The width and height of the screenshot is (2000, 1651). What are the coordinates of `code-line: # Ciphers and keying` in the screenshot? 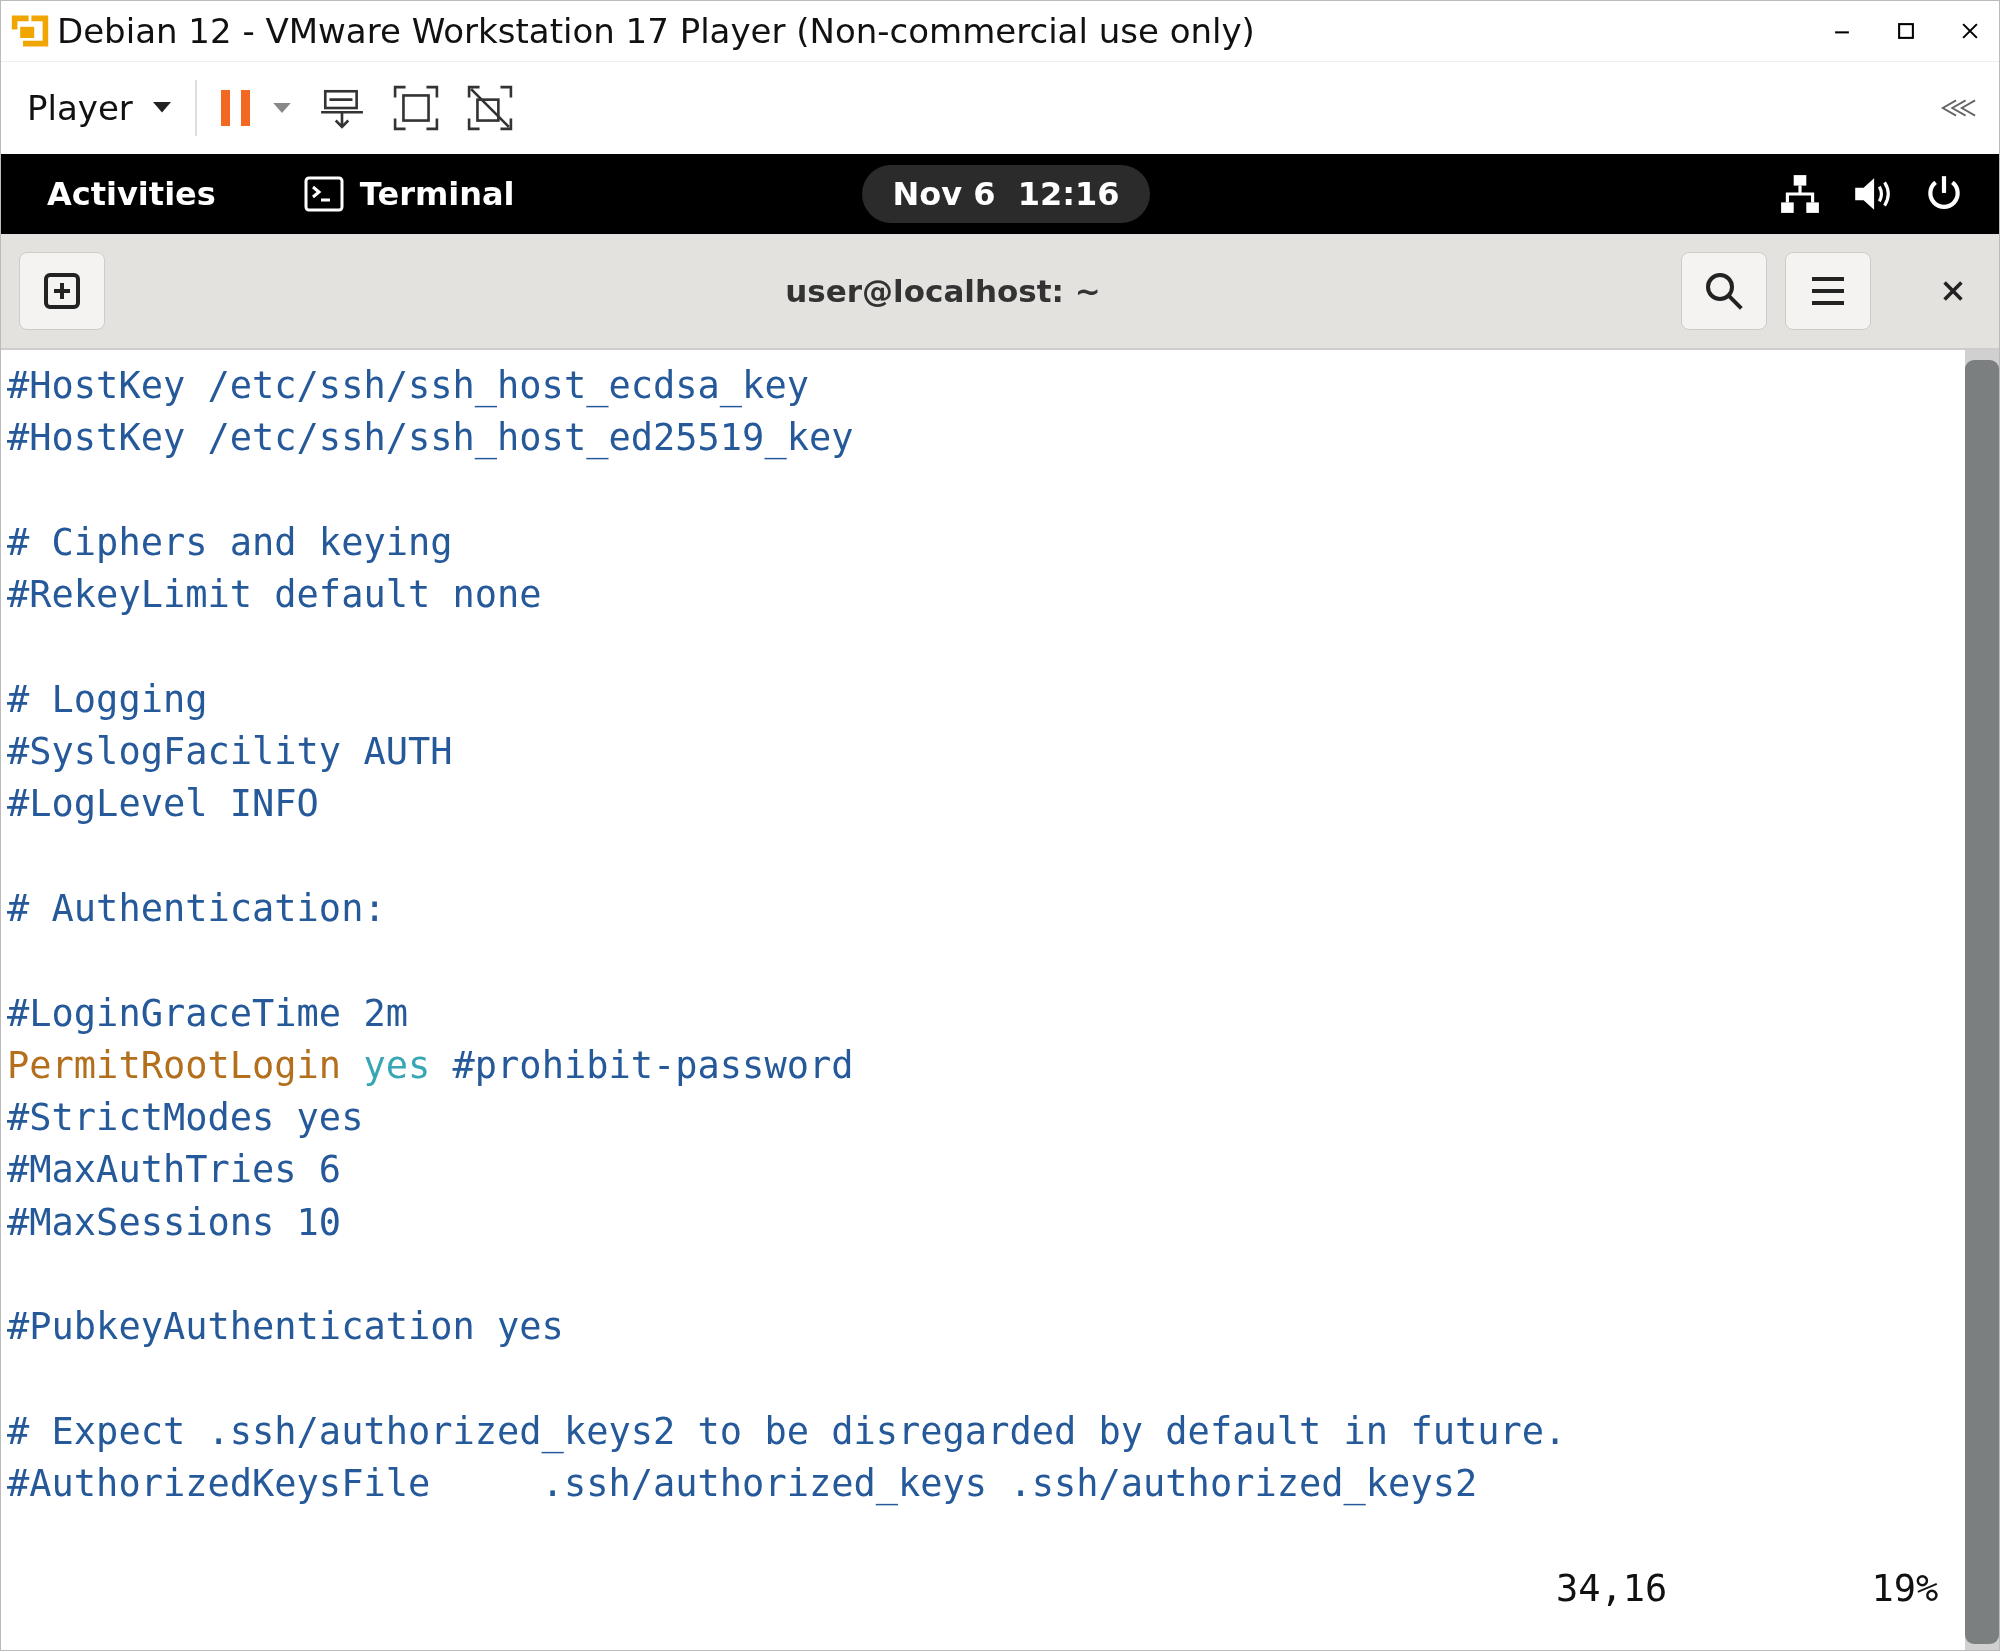 It's located at (230, 542).